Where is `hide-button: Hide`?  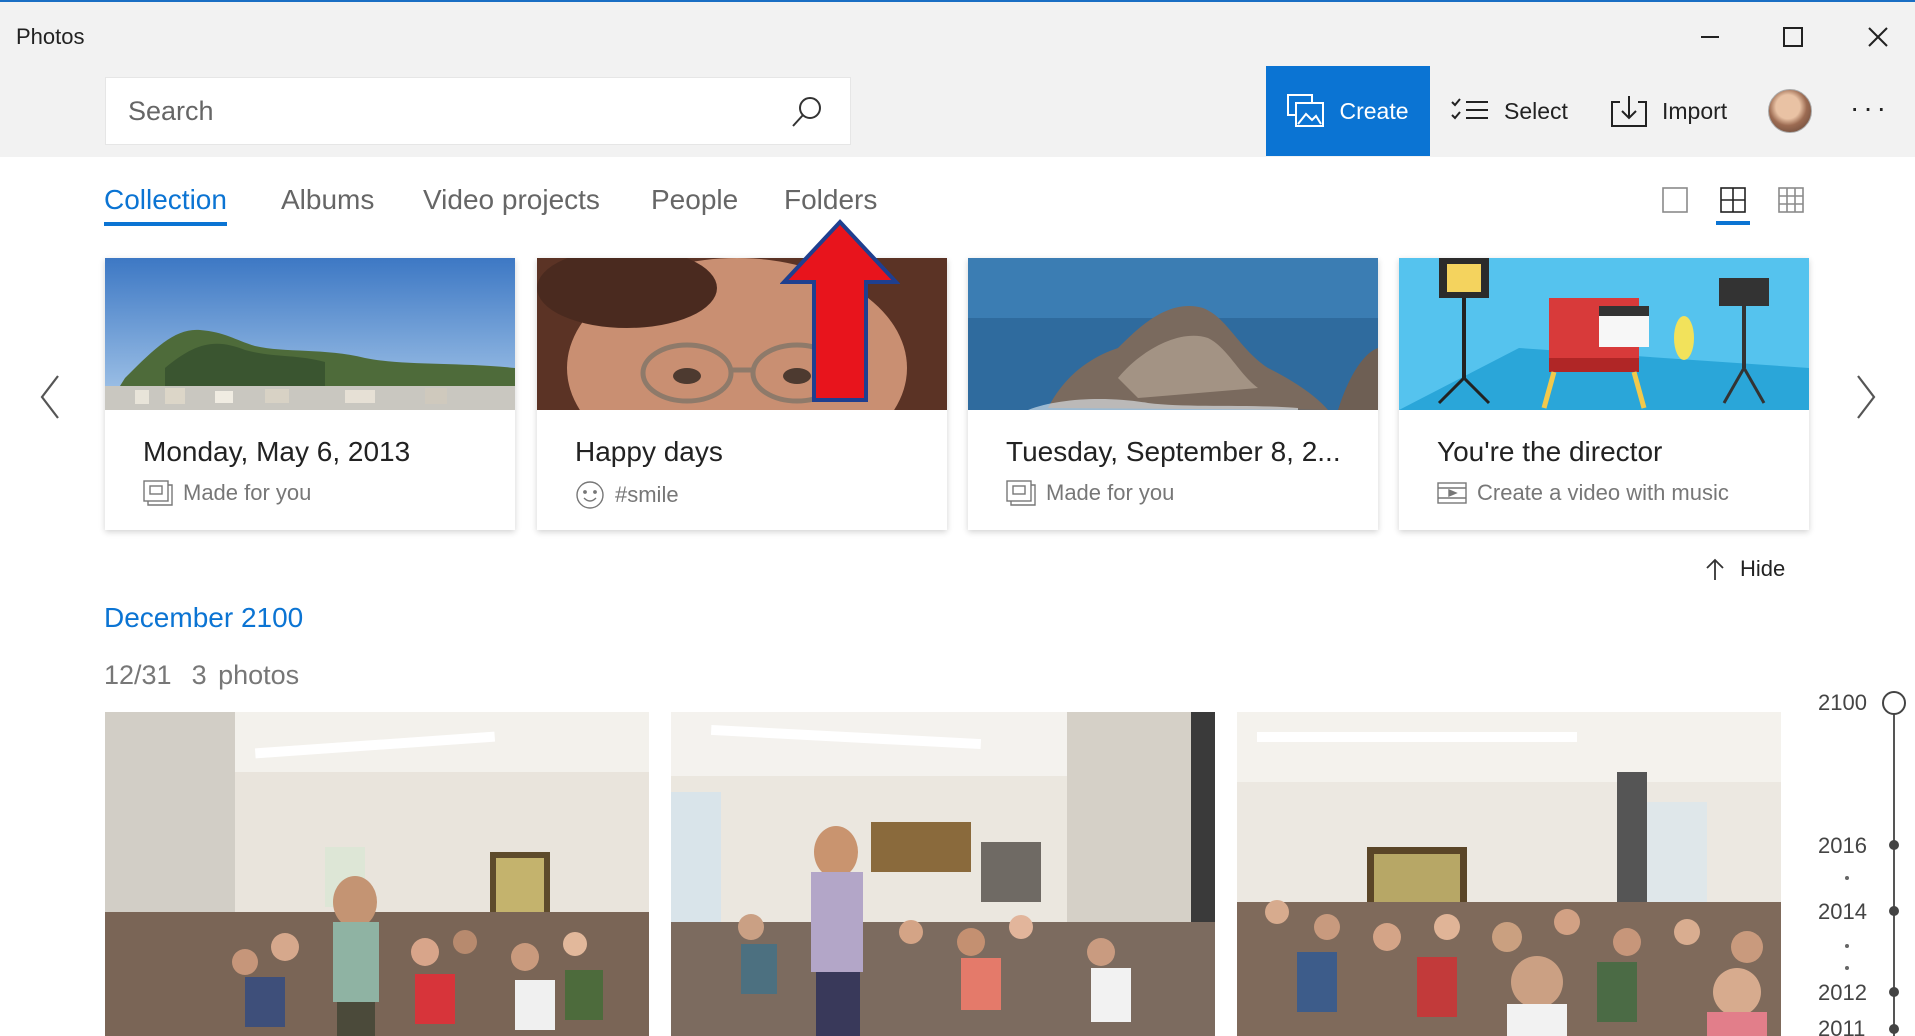 hide-button: Hide is located at coordinates (1744, 569).